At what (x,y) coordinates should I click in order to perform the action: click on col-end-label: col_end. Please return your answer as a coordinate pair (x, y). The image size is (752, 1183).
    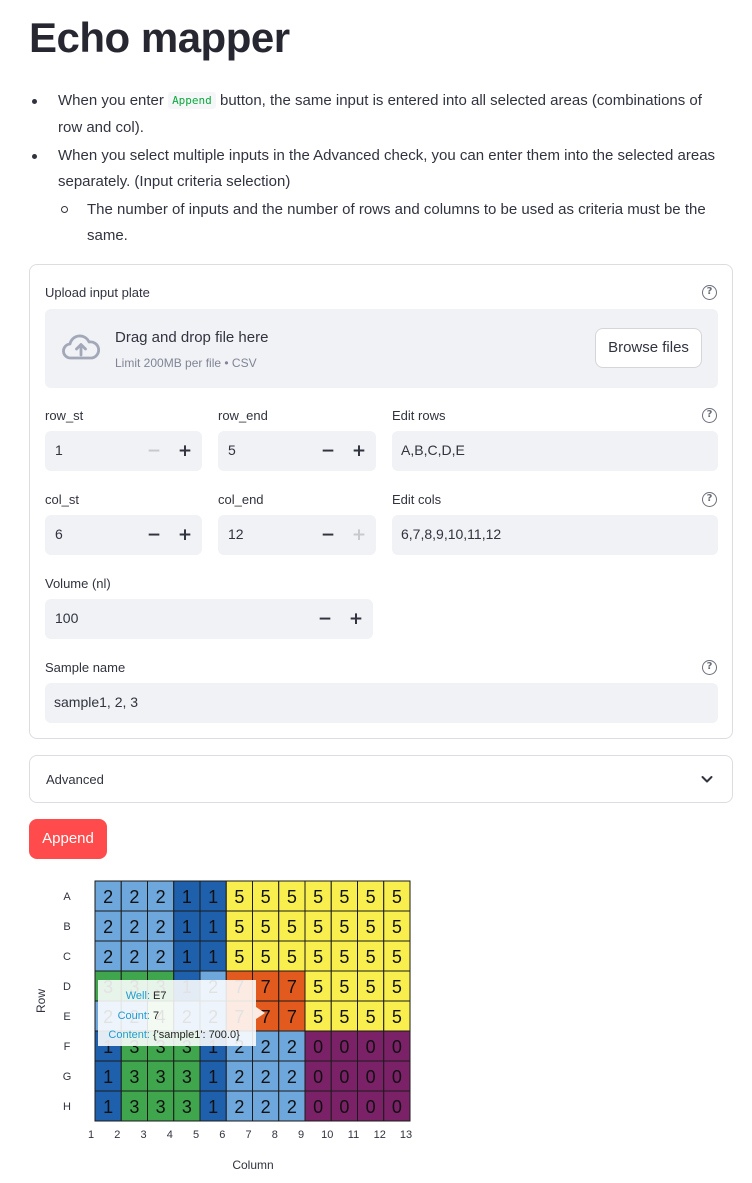
    Looking at the image, I should click on (241, 499).